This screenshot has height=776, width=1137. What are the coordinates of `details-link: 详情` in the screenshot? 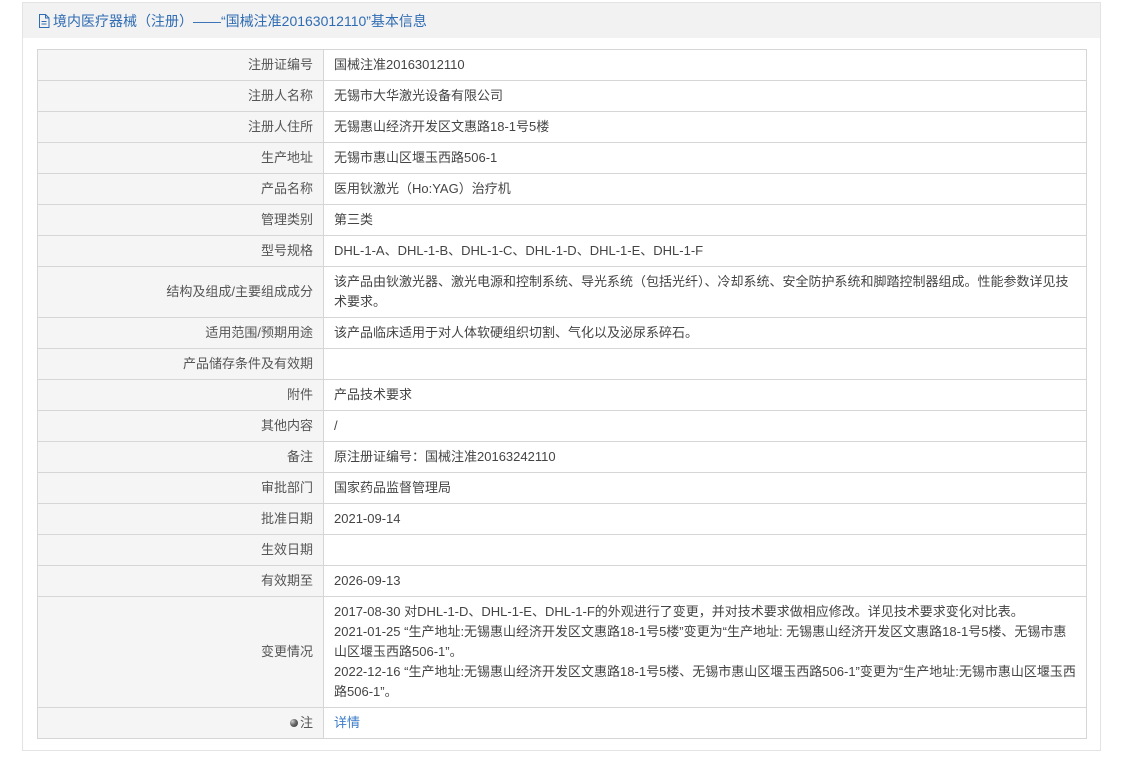 It's located at (347, 722).